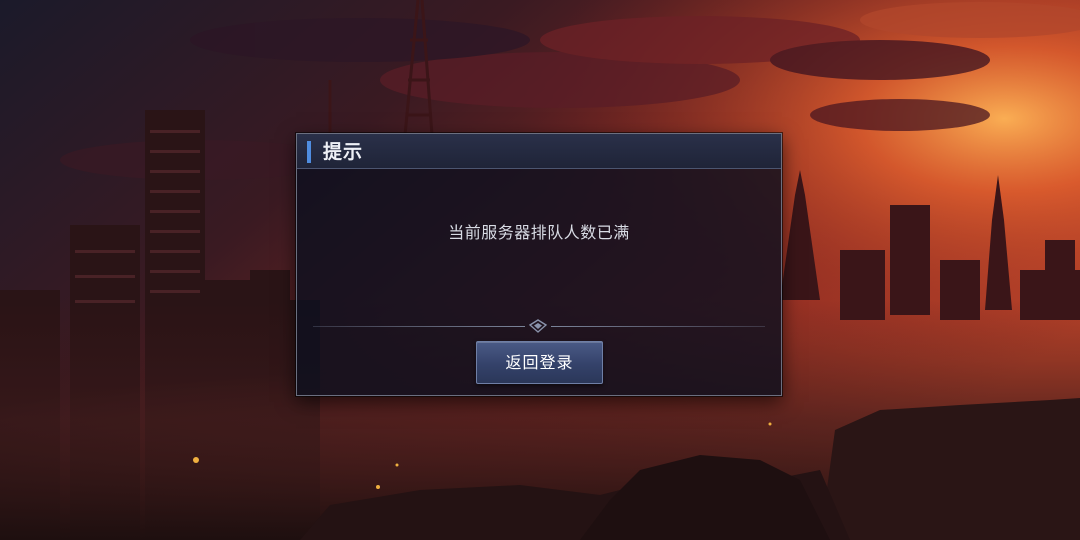 The width and height of the screenshot is (1080, 540). What do you see at coordinates (539, 232) in the screenshot?
I see `dialog-message: 当前服务器排队人数已满` at bounding box center [539, 232].